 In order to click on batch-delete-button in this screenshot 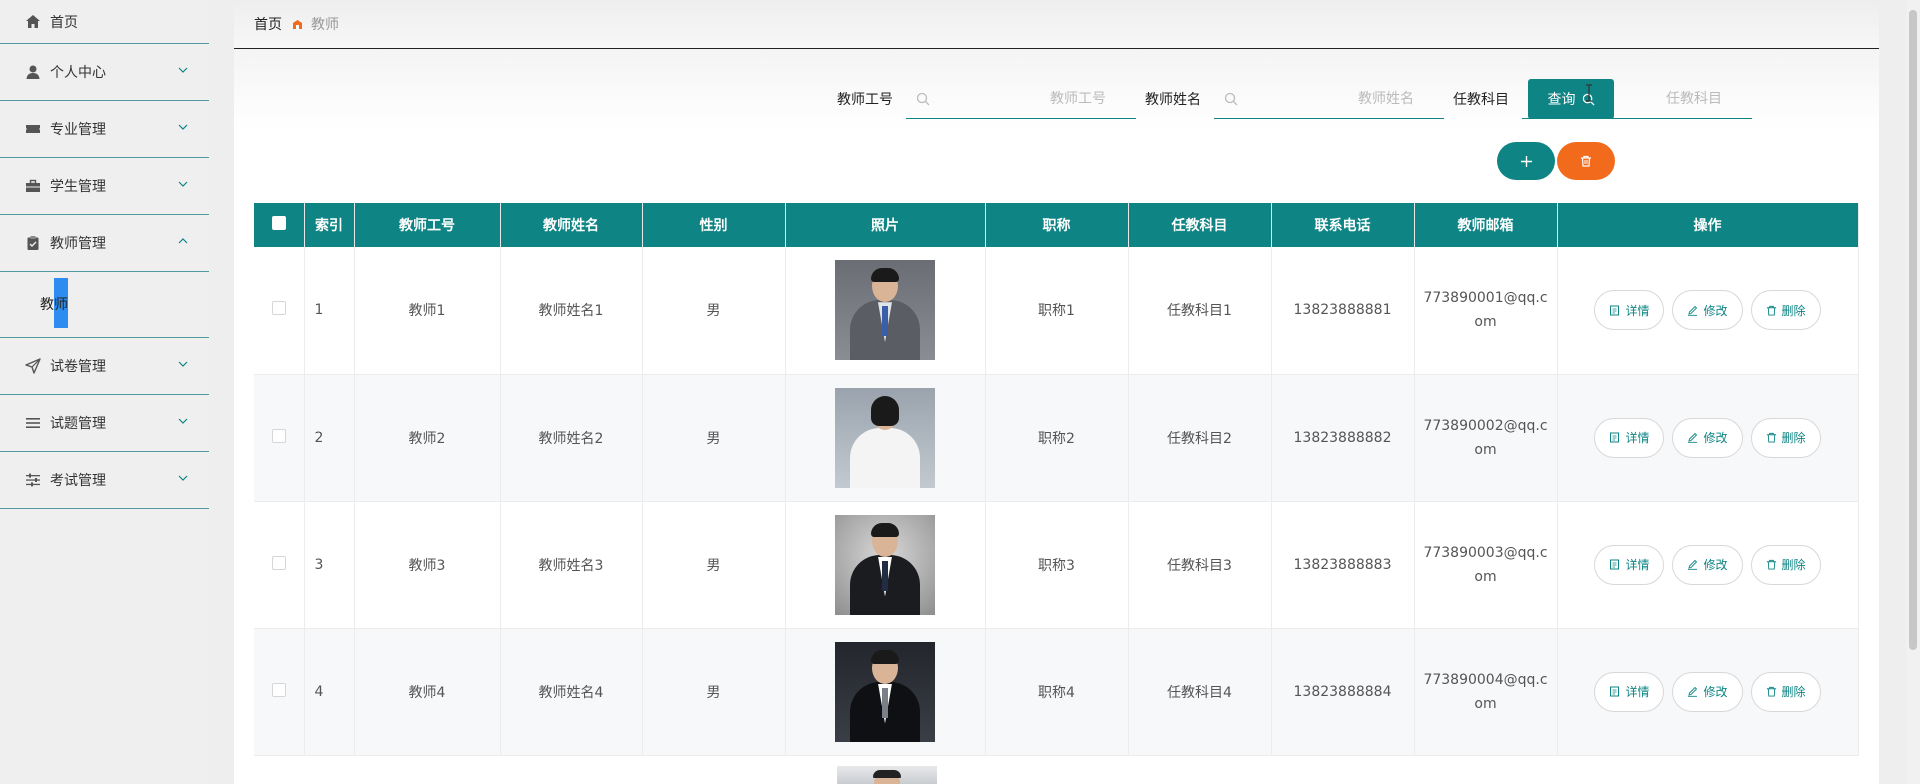, I will do `click(1586, 161)`.